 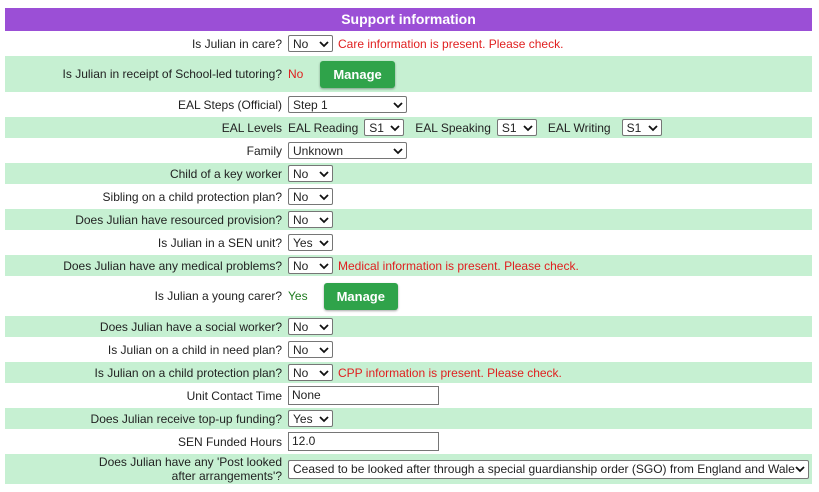 I want to click on in-care-select: No, so click(x=310, y=43).